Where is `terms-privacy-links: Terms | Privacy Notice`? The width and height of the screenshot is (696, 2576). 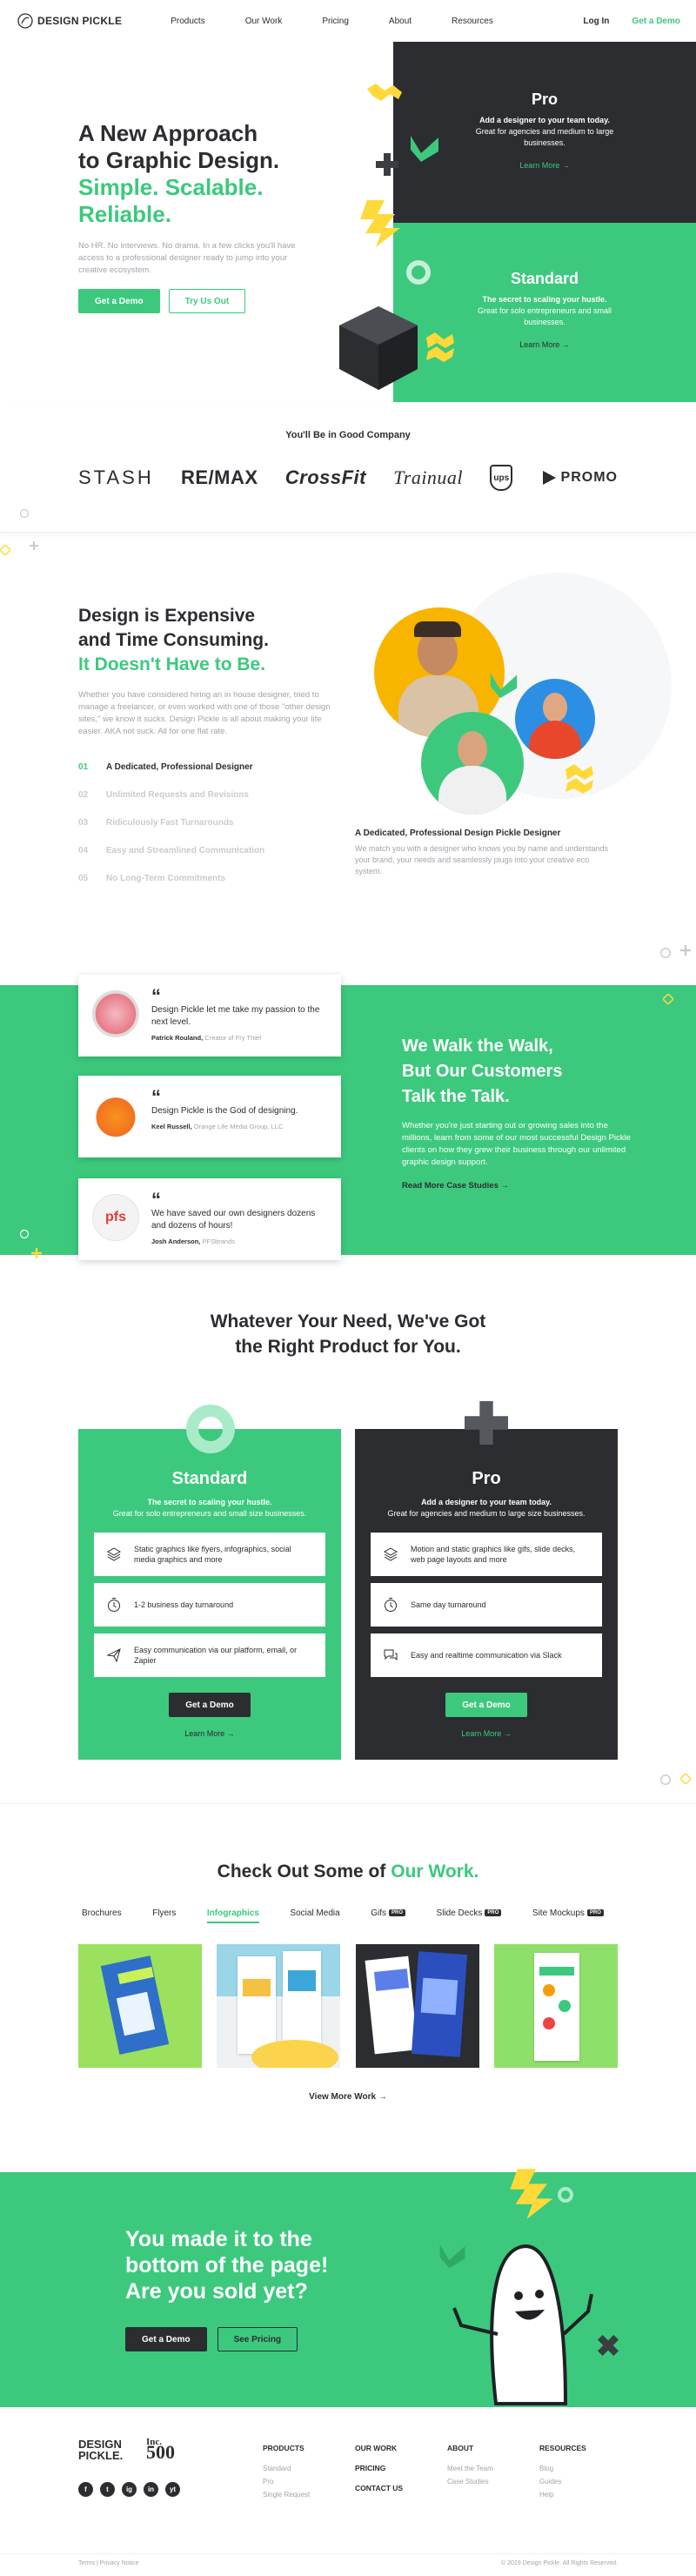
terms-privacy-links: Terms | Privacy Notice is located at coordinates (108, 2563).